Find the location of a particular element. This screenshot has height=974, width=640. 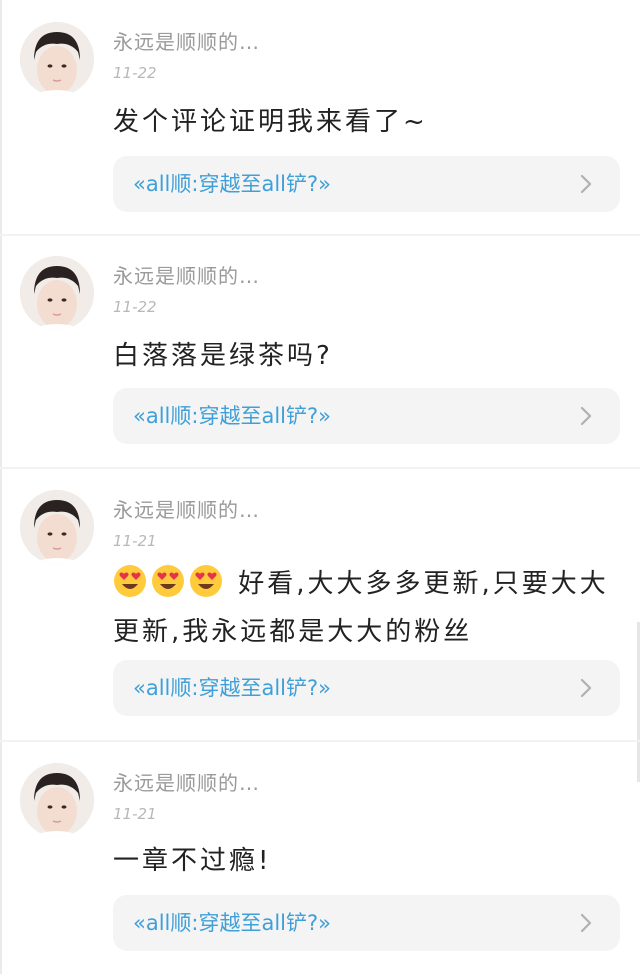

comment-text: 一章不过瘾! is located at coordinates (192, 861).